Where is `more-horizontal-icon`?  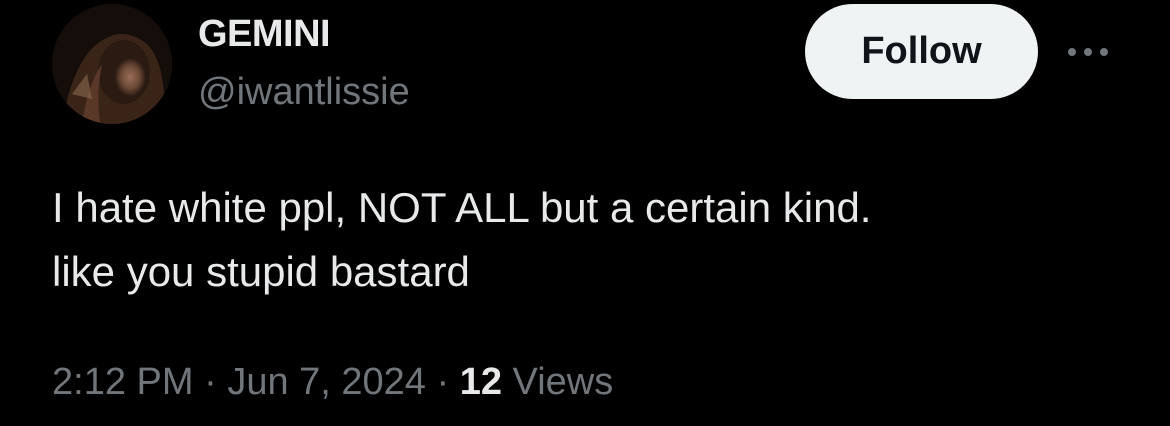
more-horizontal-icon is located at coordinates (1088, 52).